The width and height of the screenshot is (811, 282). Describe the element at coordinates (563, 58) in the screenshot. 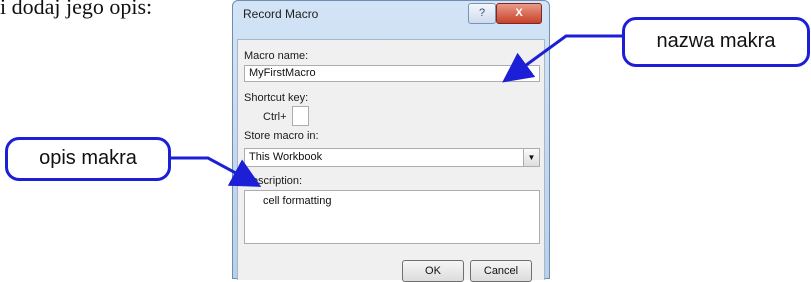

I see `name-arrow` at that location.